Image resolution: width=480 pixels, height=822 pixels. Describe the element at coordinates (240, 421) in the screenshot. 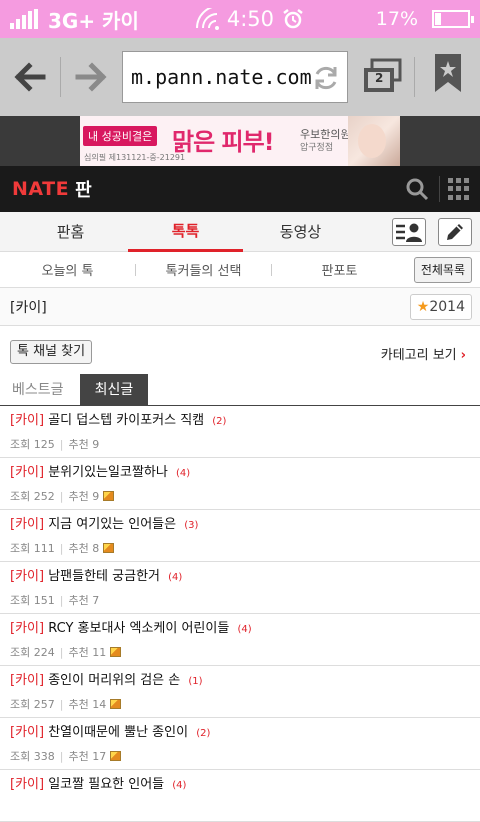

I see `post-title: [카이] 골디 덥스텝 카이포커스 직캠 (2)` at that location.